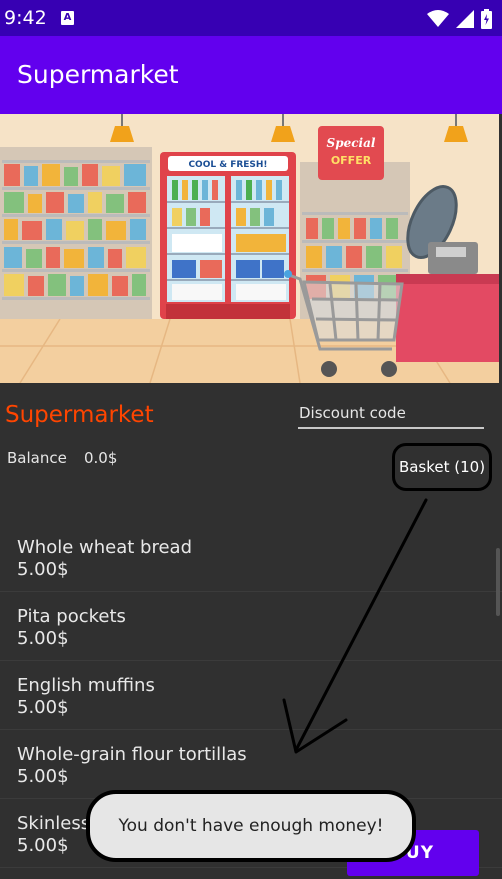 The height and width of the screenshot is (879, 502). What do you see at coordinates (86, 685) in the screenshot?
I see `product-name: English muffins` at bounding box center [86, 685].